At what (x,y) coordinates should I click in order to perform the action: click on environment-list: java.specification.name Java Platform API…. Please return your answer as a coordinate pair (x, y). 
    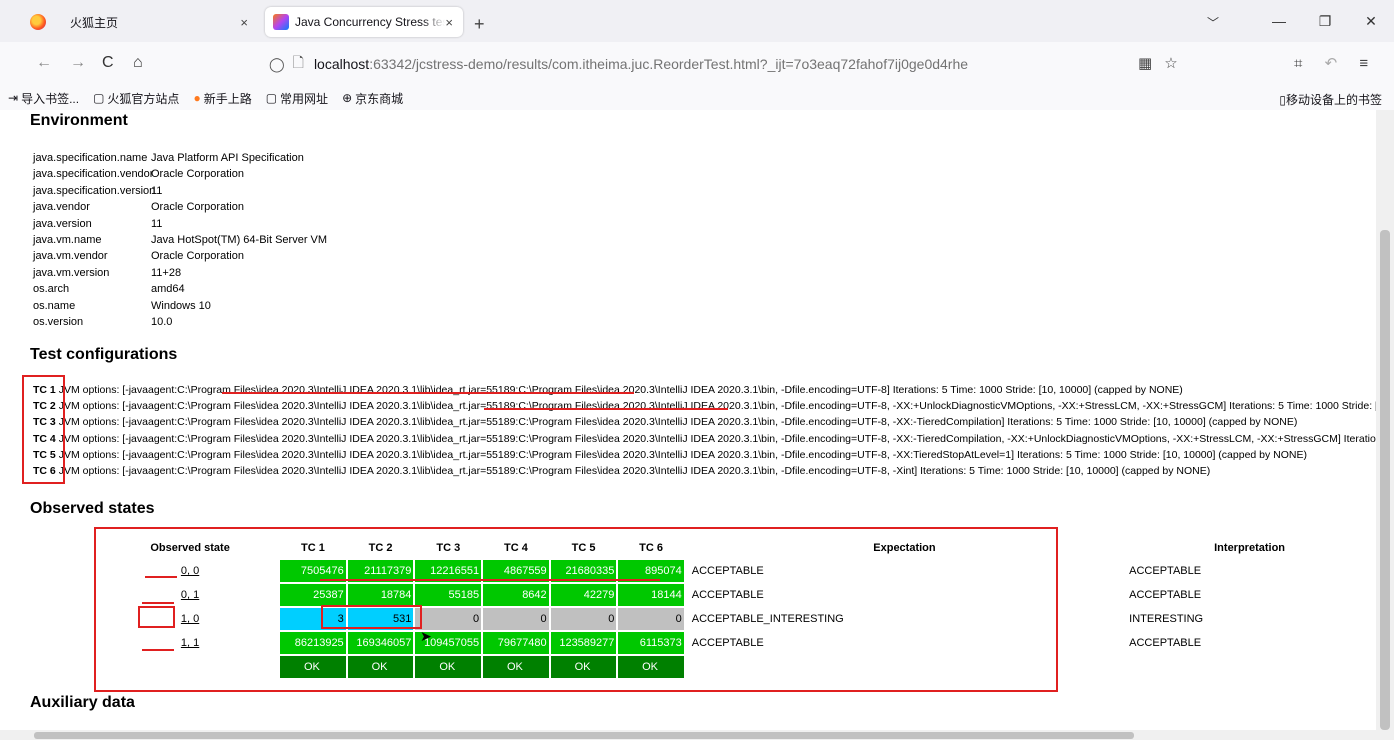
    Looking at the image, I should click on (180, 240).